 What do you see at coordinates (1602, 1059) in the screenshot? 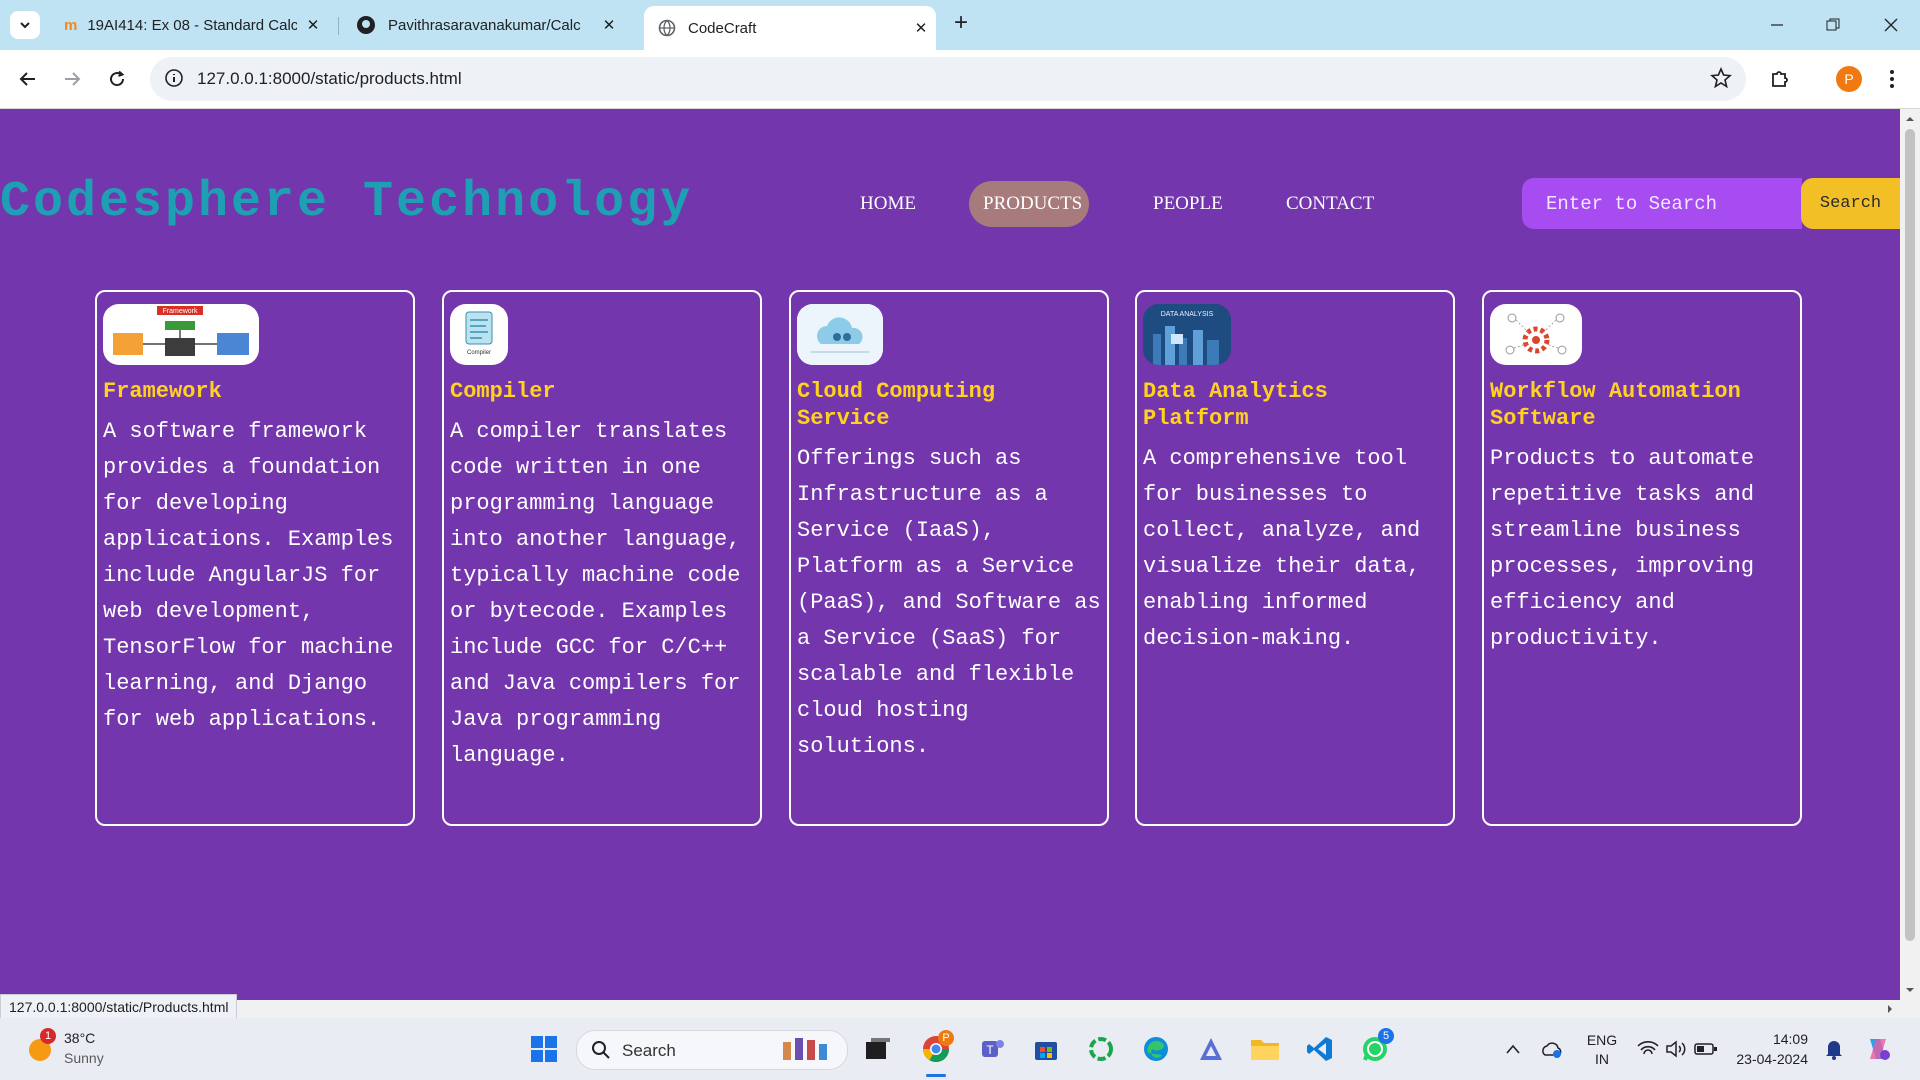
I see `input-region: IN` at bounding box center [1602, 1059].